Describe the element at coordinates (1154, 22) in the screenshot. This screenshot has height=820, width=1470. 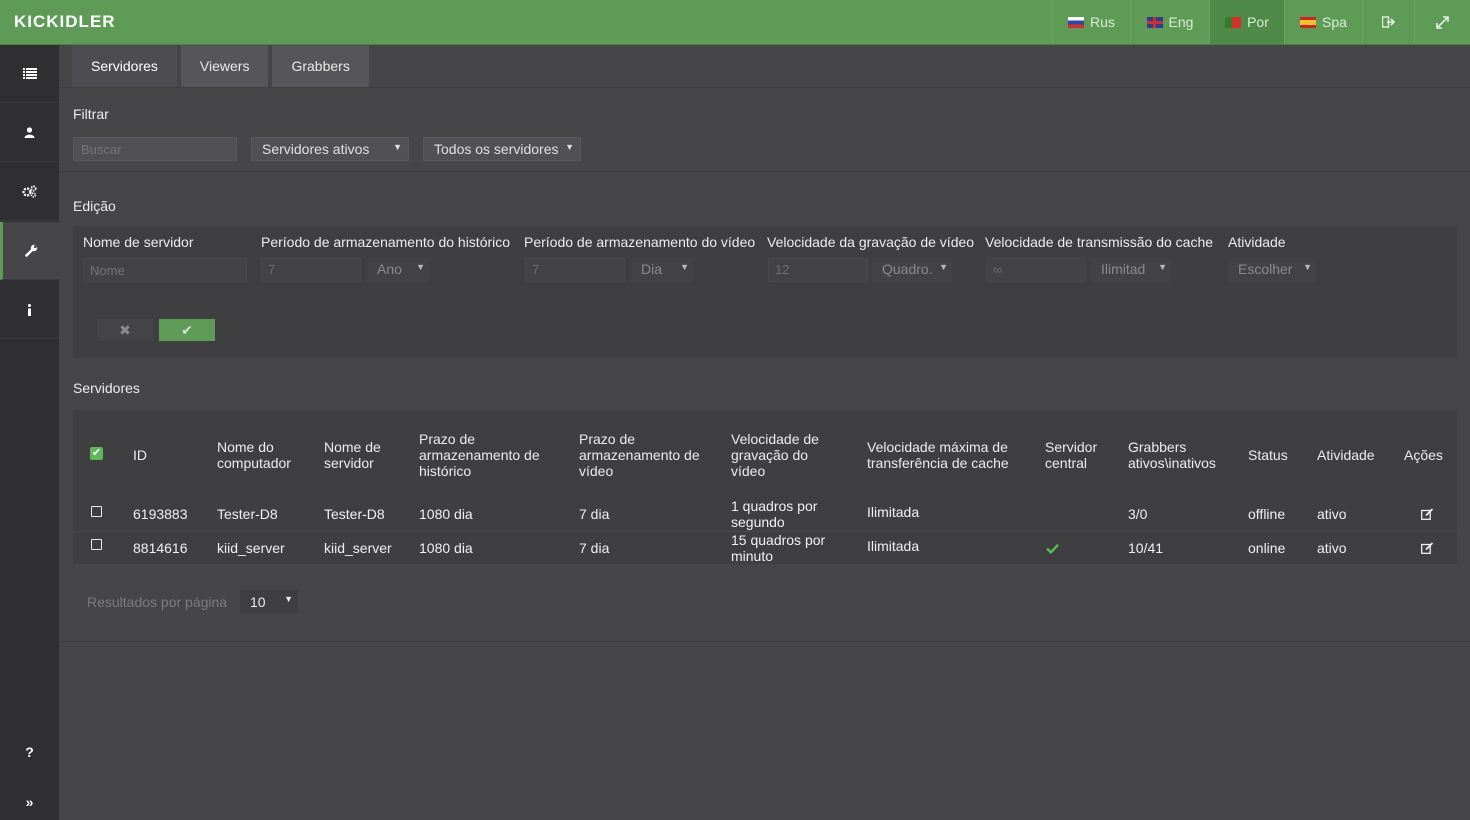
I see `uk-flag-icon` at that location.